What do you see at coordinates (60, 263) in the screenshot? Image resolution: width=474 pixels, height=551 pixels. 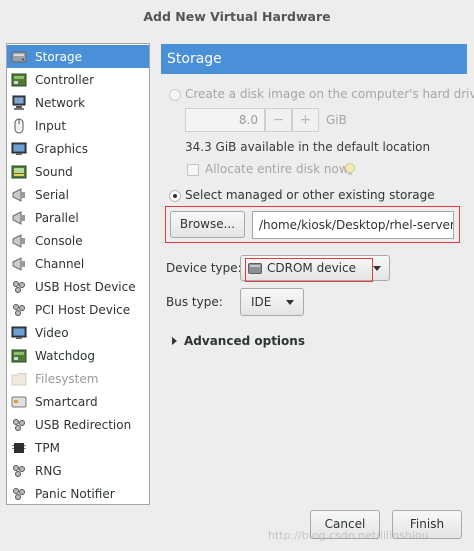 I see `sidebar-item-label: Channel` at bounding box center [60, 263].